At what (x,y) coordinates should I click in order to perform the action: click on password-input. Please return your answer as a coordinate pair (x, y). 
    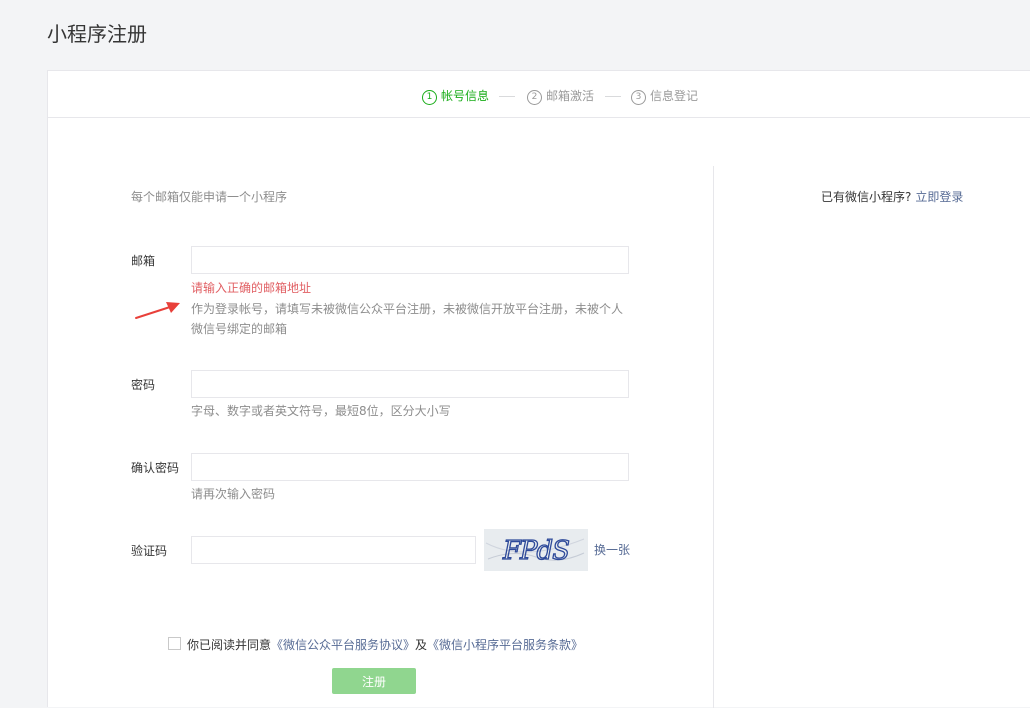
    Looking at the image, I should click on (410, 384).